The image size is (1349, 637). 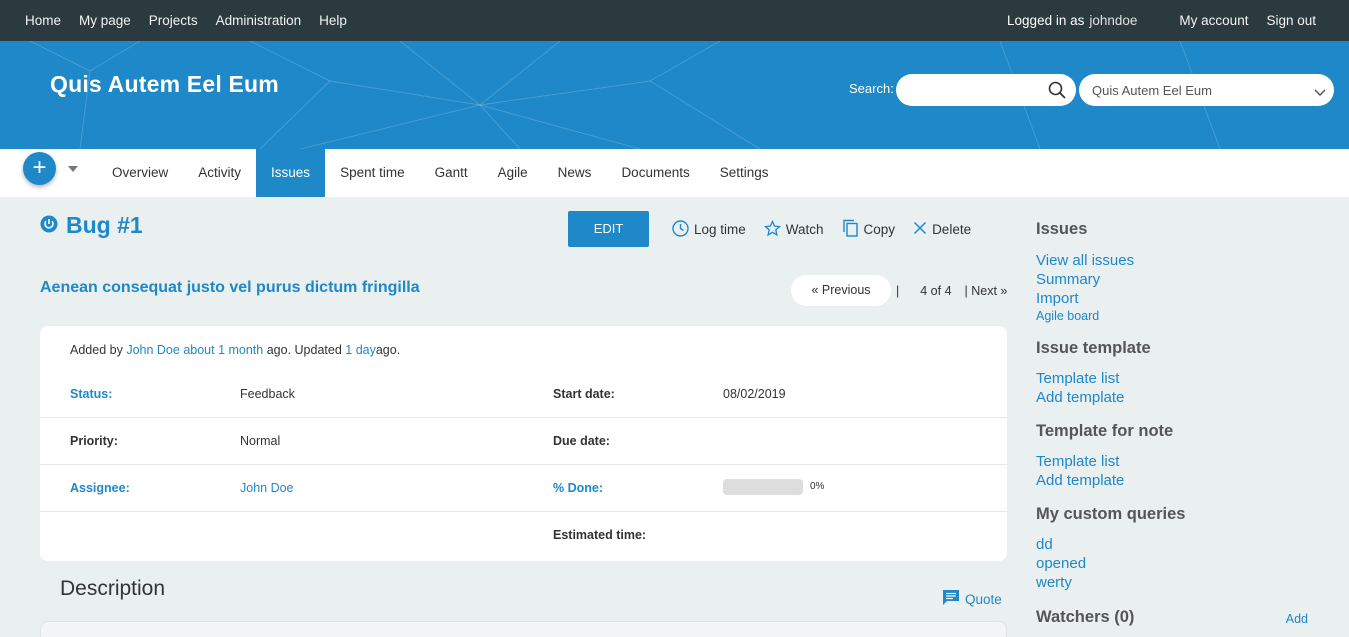 What do you see at coordinates (600, 535) in the screenshot?
I see `estimated-time-label: Estimated time:` at bounding box center [600, 535].